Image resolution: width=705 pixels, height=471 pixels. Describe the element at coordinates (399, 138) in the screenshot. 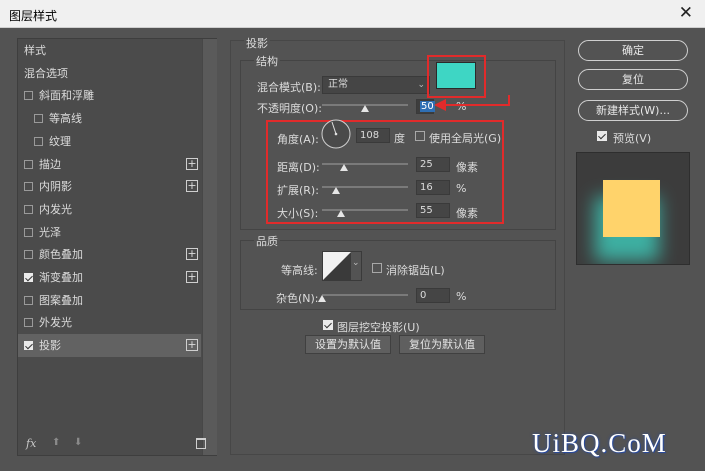

I see `angle-unit: 度` at that location.